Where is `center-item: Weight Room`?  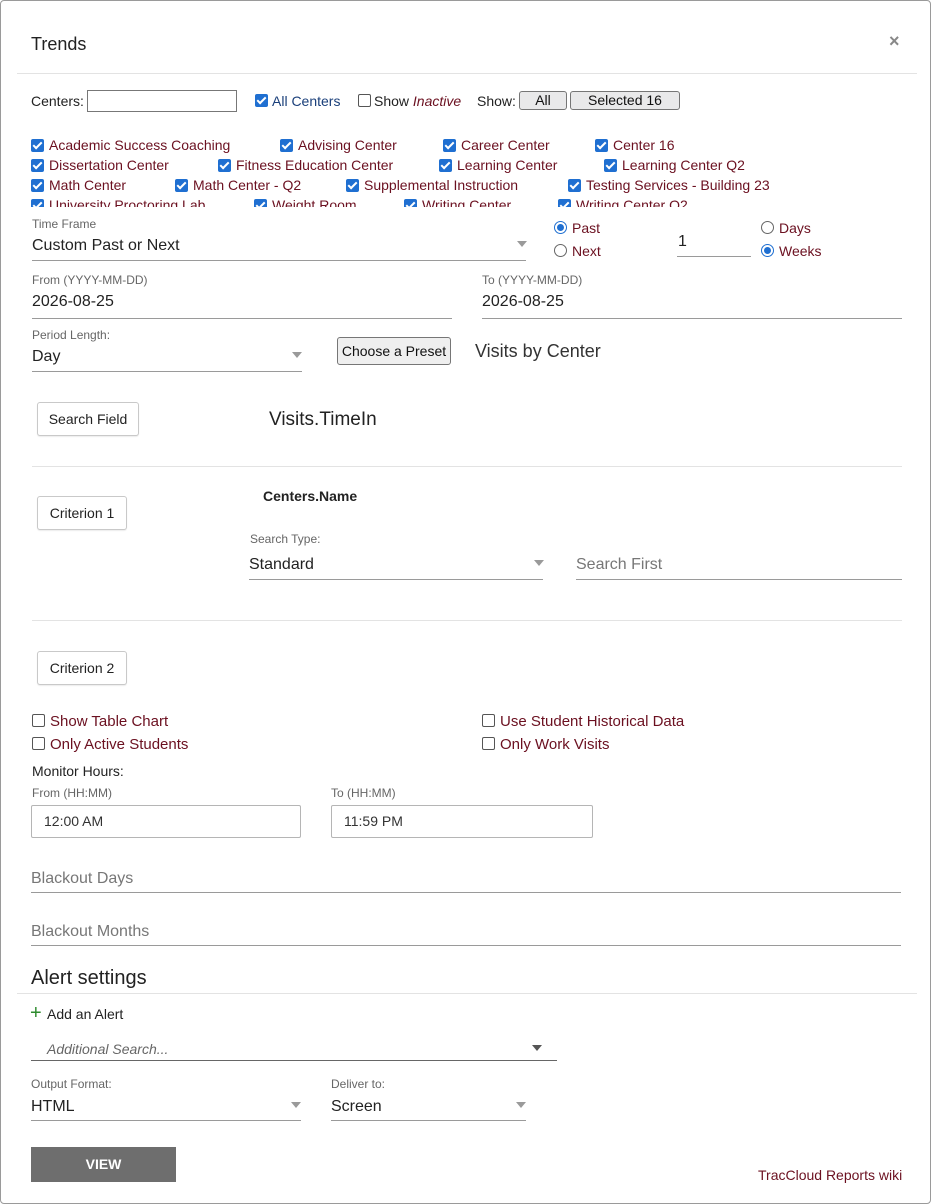 center-item: Weight Room is located at coordinates (305, 202).